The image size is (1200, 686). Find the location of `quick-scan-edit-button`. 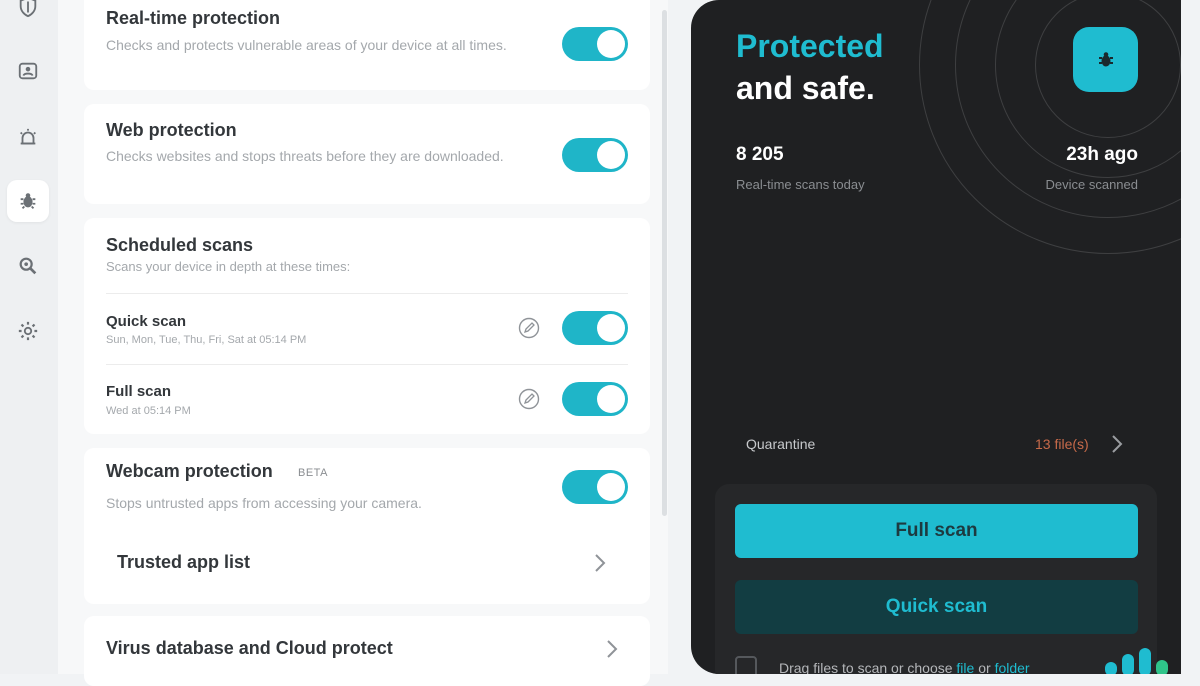

quick-scan-edit-button is located at coordinates (529, 328).